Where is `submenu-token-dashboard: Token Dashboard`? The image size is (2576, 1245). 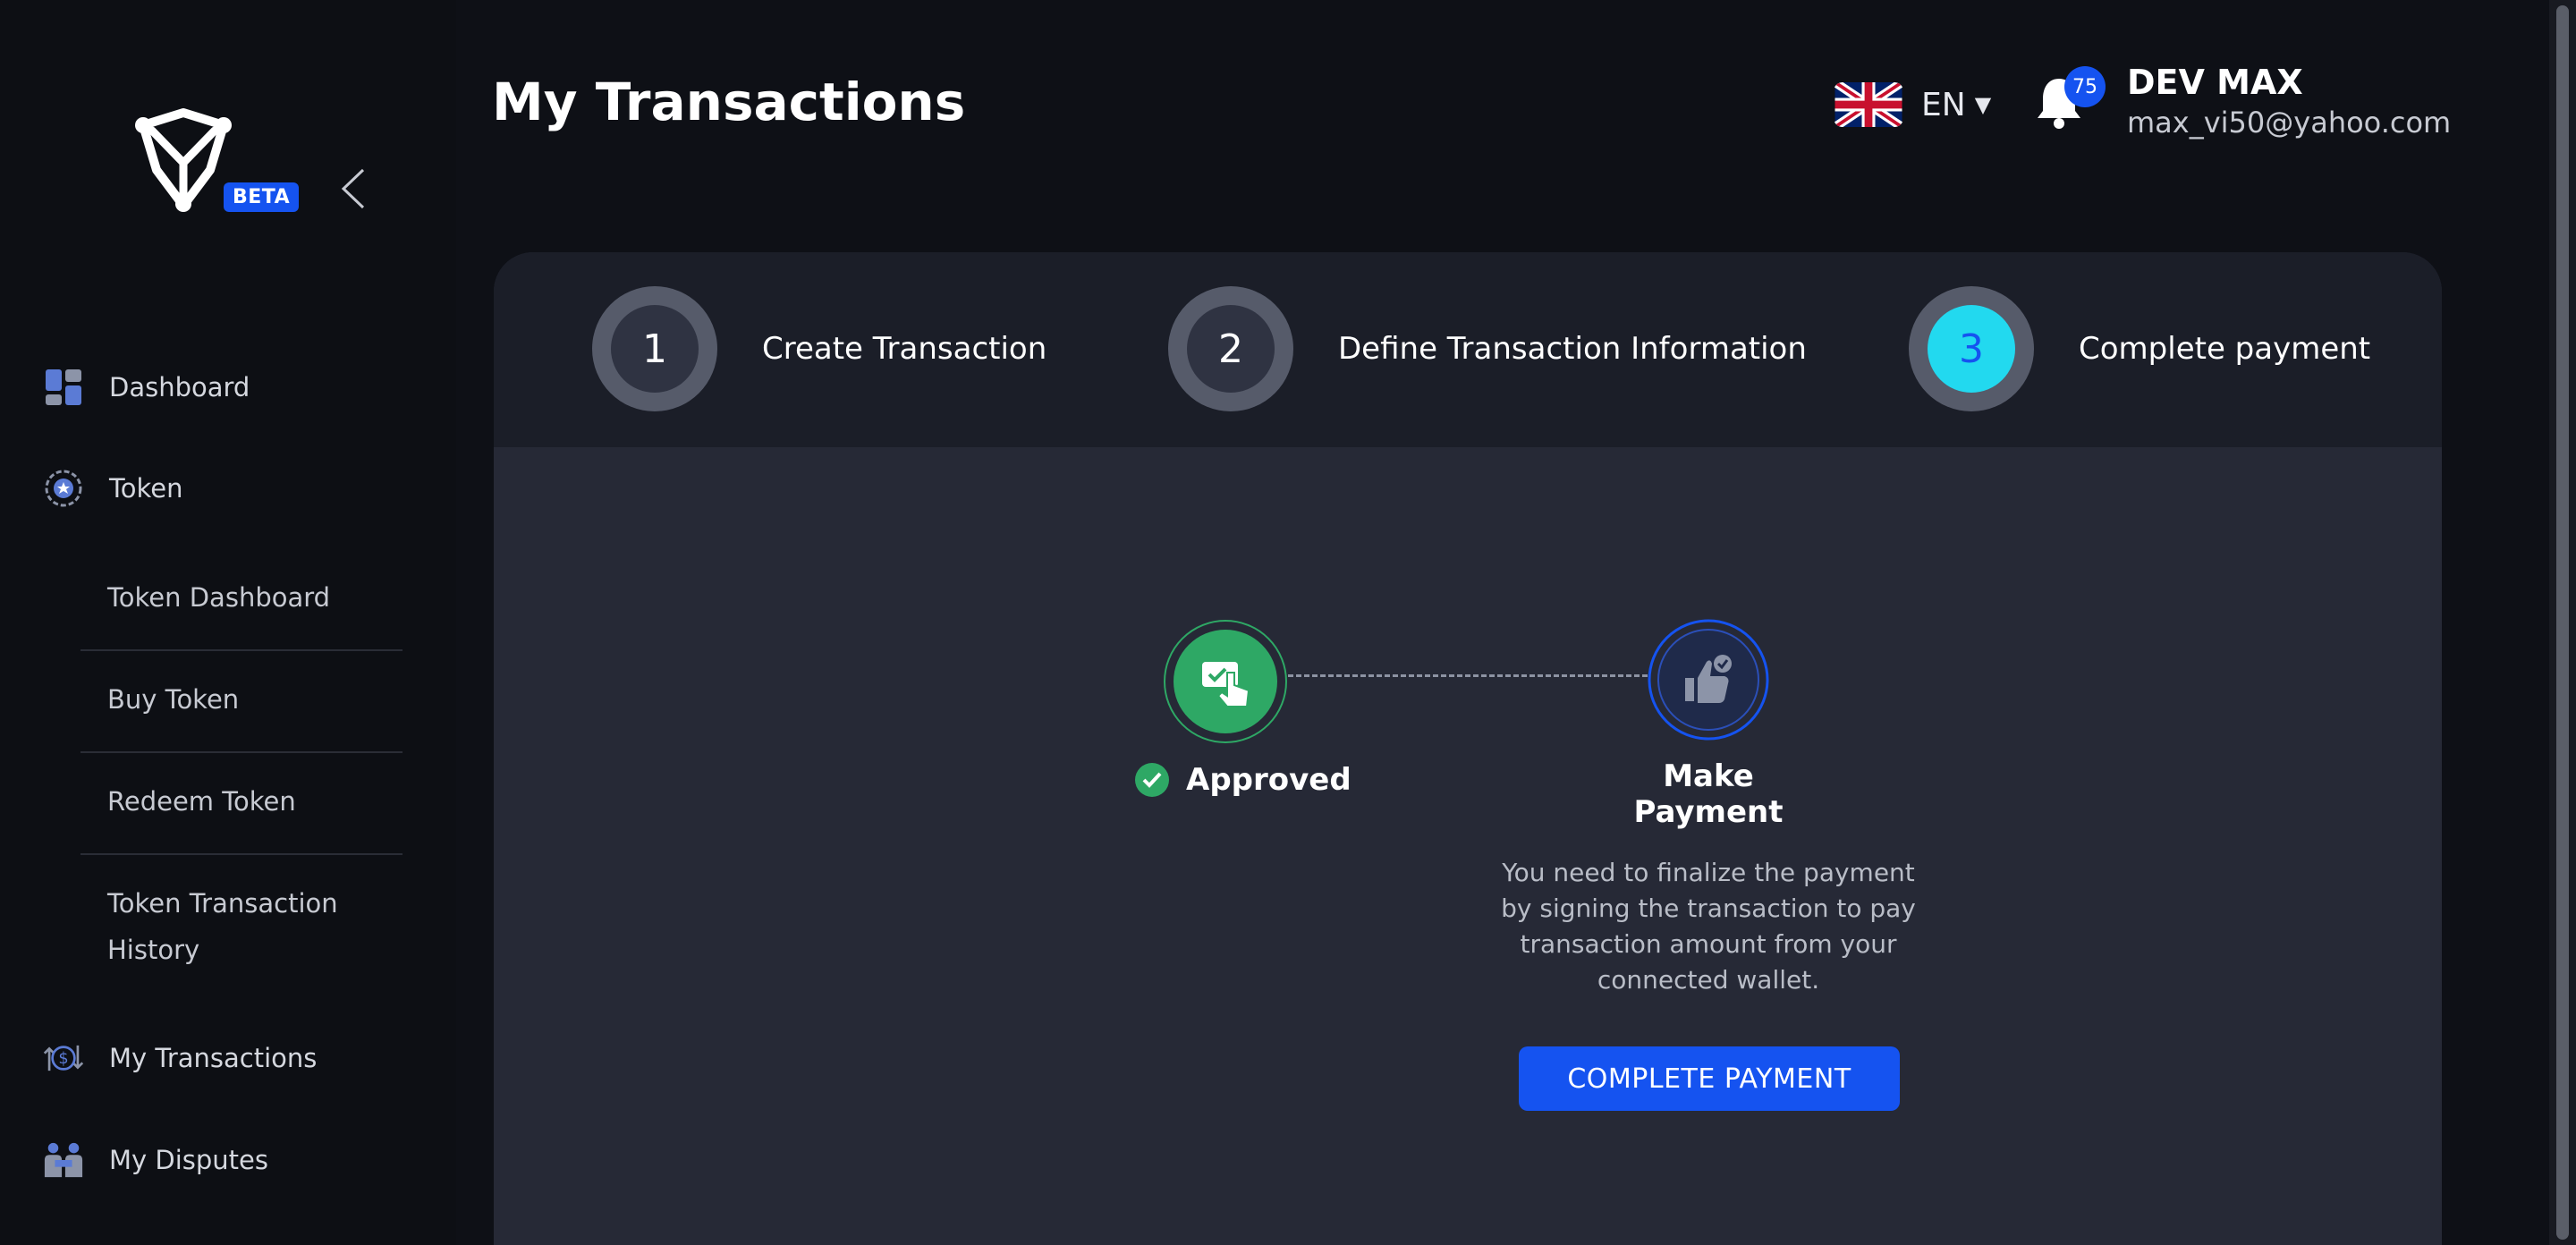
submenu-token-dashboard: Token Dashboard is located at coordinates (218, 597).